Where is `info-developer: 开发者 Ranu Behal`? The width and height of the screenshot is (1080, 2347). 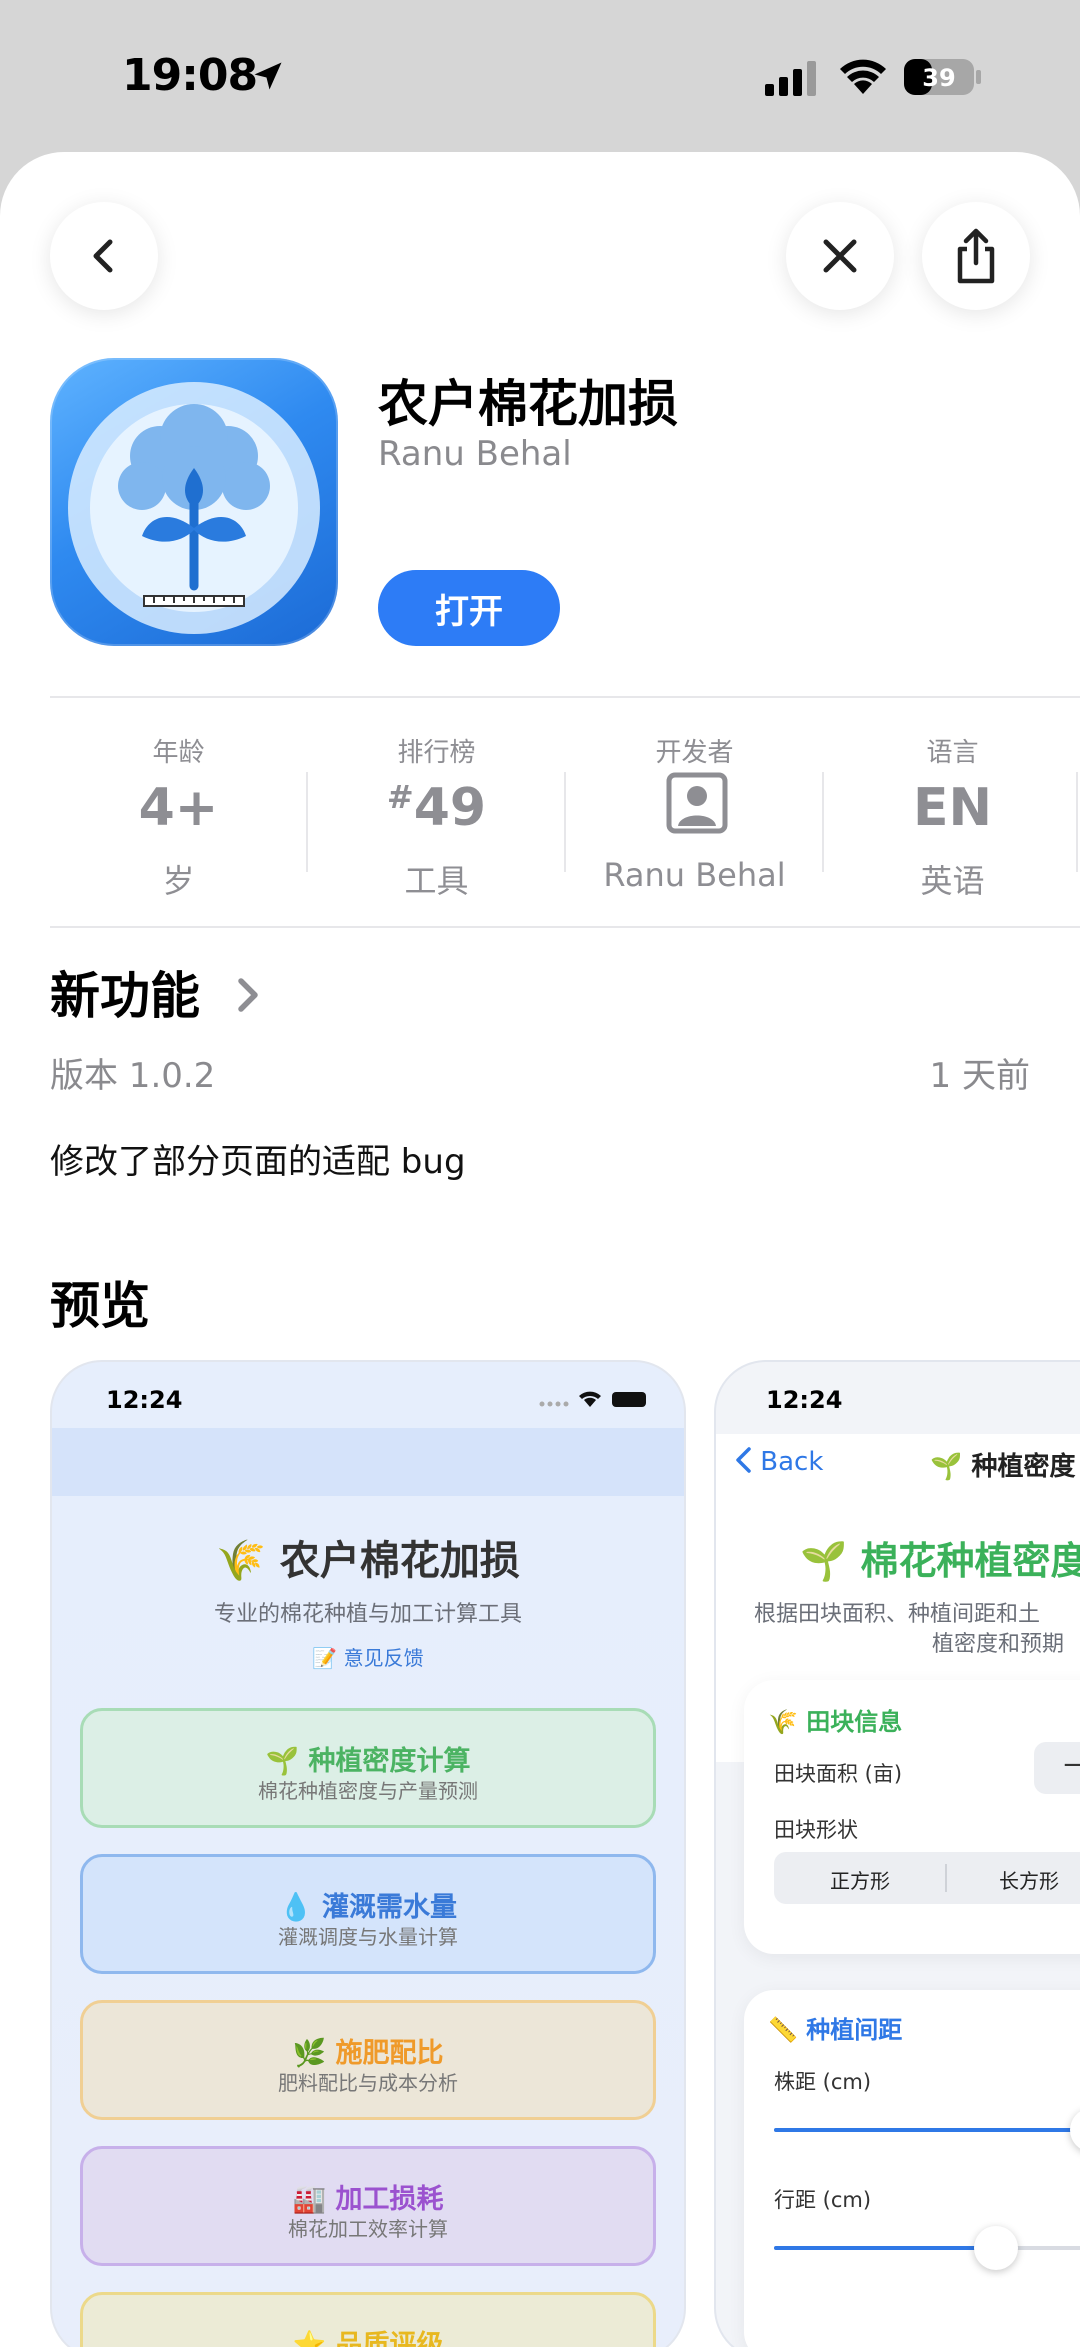 info-developer: 开发者 Ranu Behal is located at coordinates (694, 803).